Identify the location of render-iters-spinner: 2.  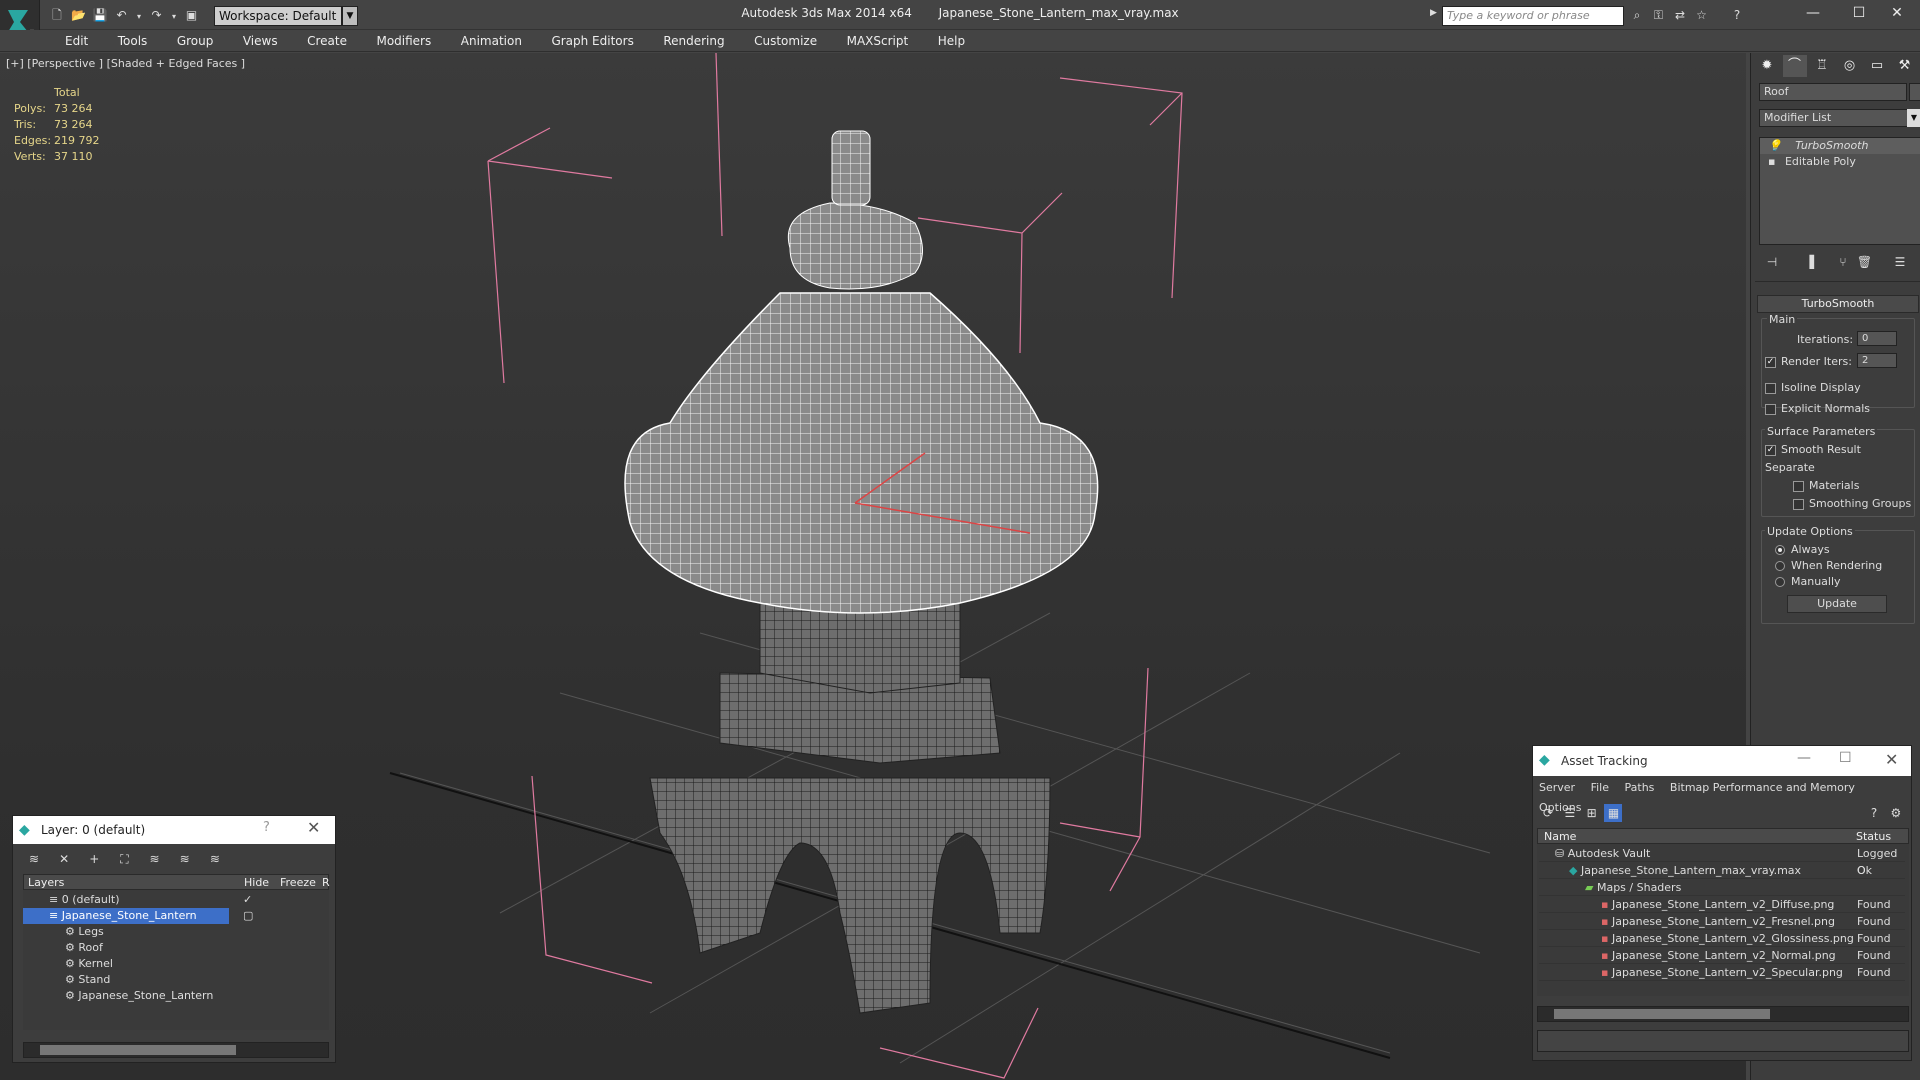
(1877, 360).